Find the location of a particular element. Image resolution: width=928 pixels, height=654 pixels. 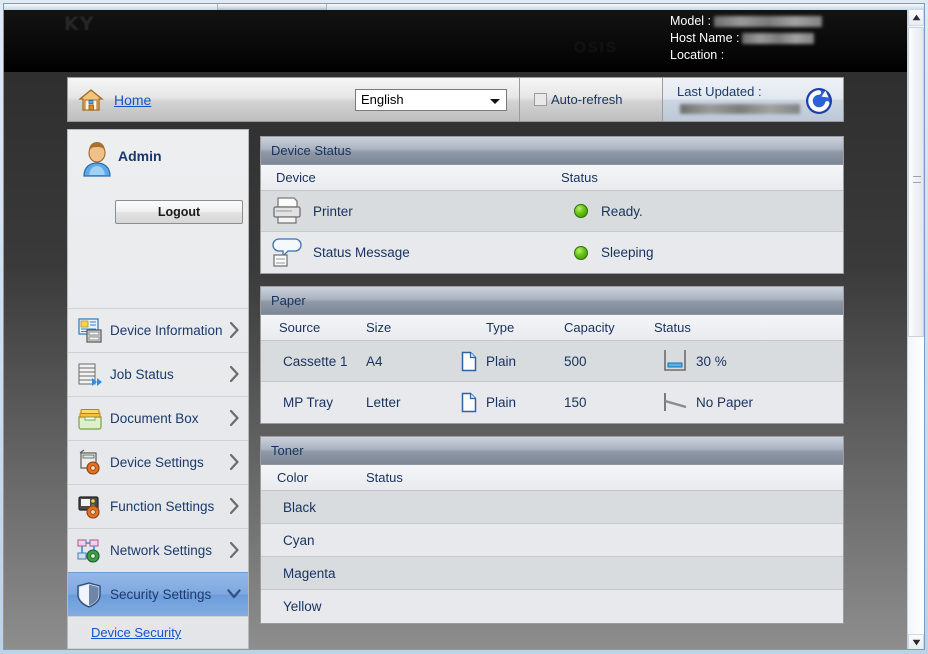

table-row: Yellow is located at coordinates (552, 606).